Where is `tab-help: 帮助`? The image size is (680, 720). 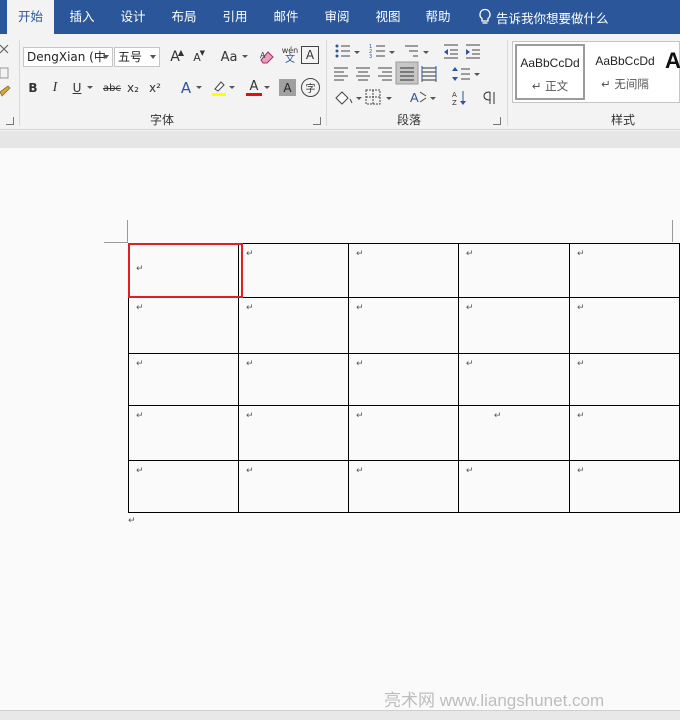
tab-help: 帮助 is located at coordinates (438, 17).